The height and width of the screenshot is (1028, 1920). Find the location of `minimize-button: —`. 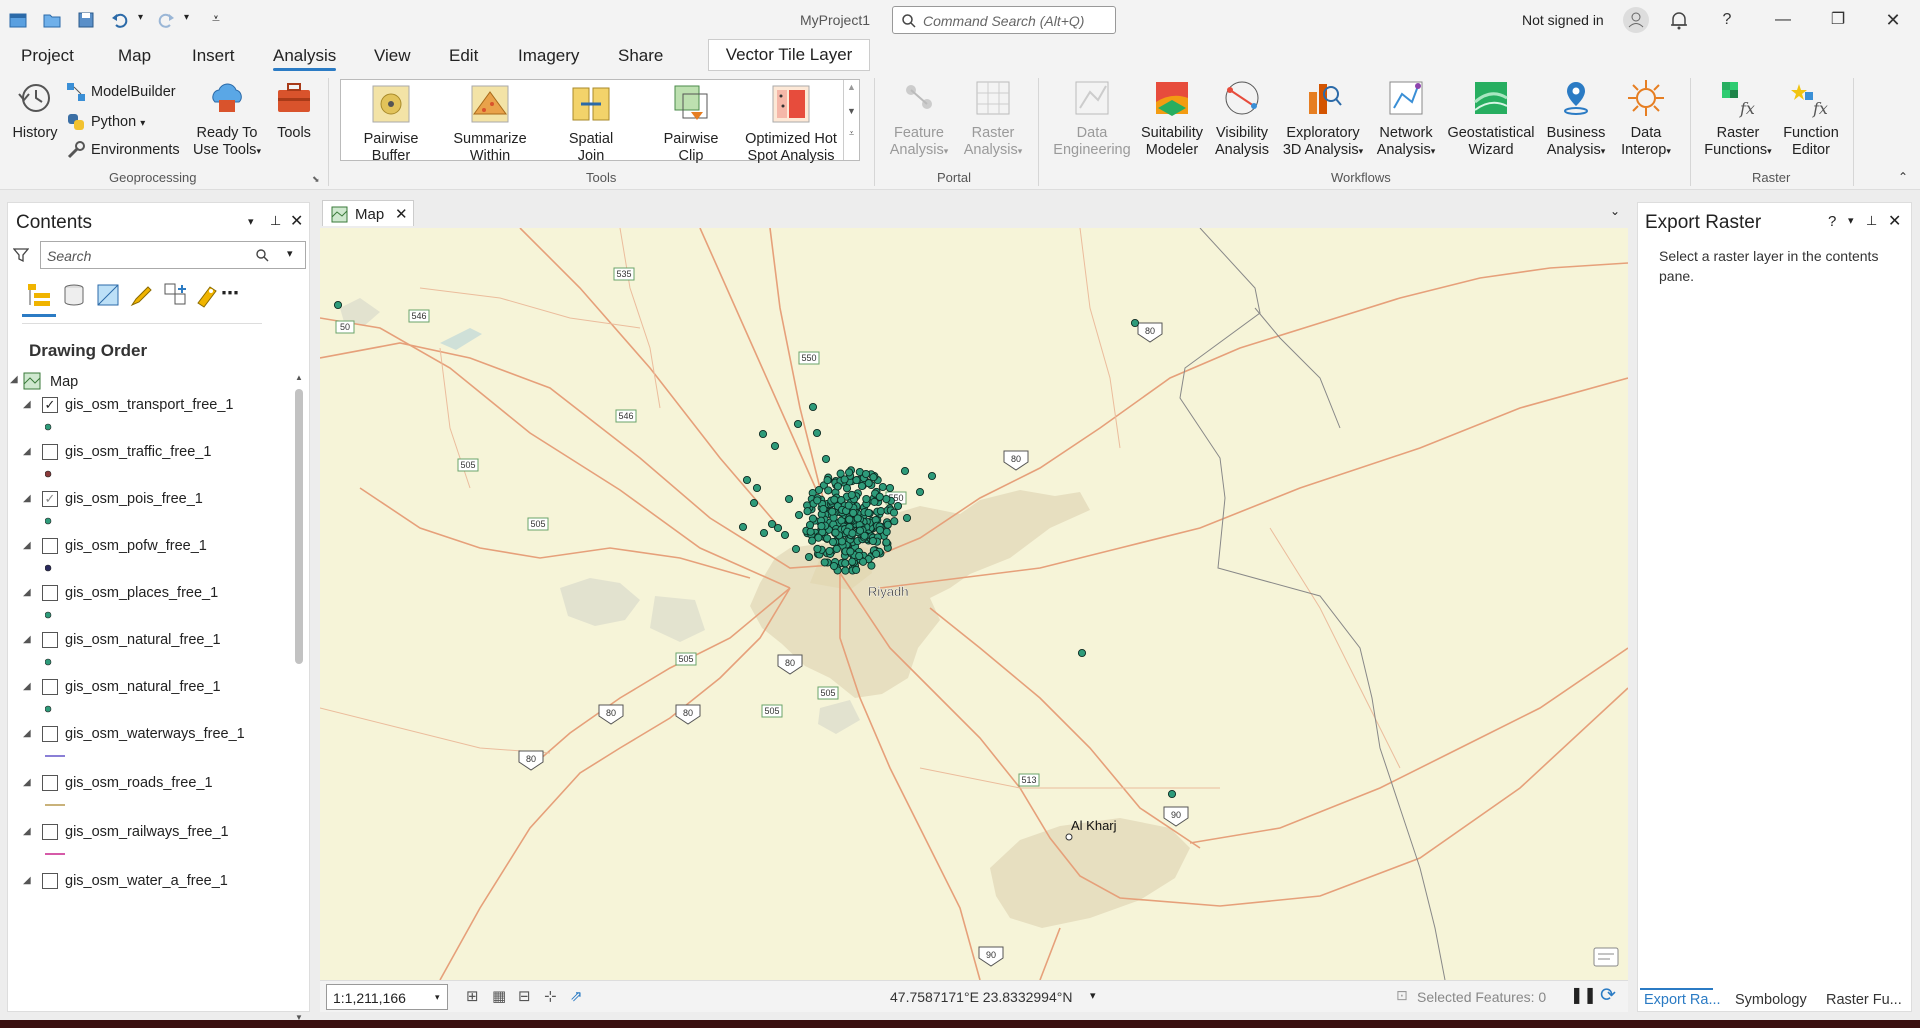

minimize-button: — is located at coordinates (1783, 20).